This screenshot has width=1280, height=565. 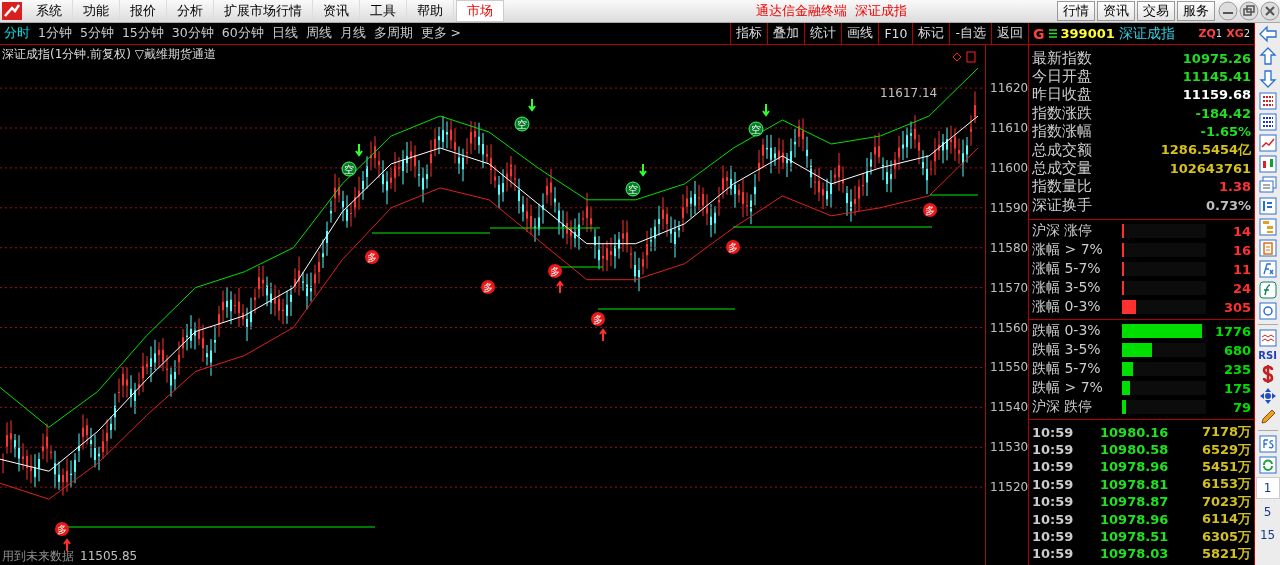 I want to click on formula-icon, so click(x=1267, y=269).